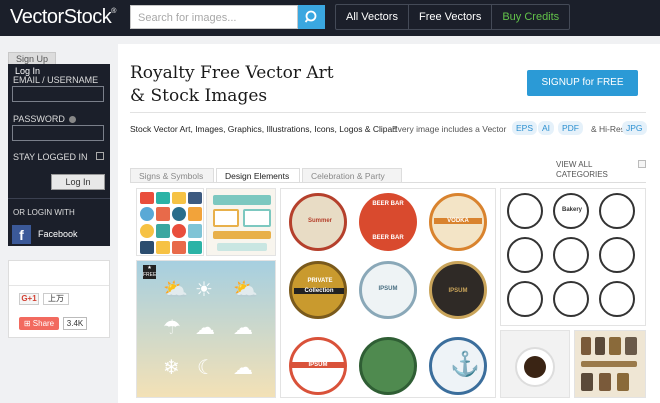 The image size is (660, 403). I want to click on google-plus-count: 上万, so click(56, 299).